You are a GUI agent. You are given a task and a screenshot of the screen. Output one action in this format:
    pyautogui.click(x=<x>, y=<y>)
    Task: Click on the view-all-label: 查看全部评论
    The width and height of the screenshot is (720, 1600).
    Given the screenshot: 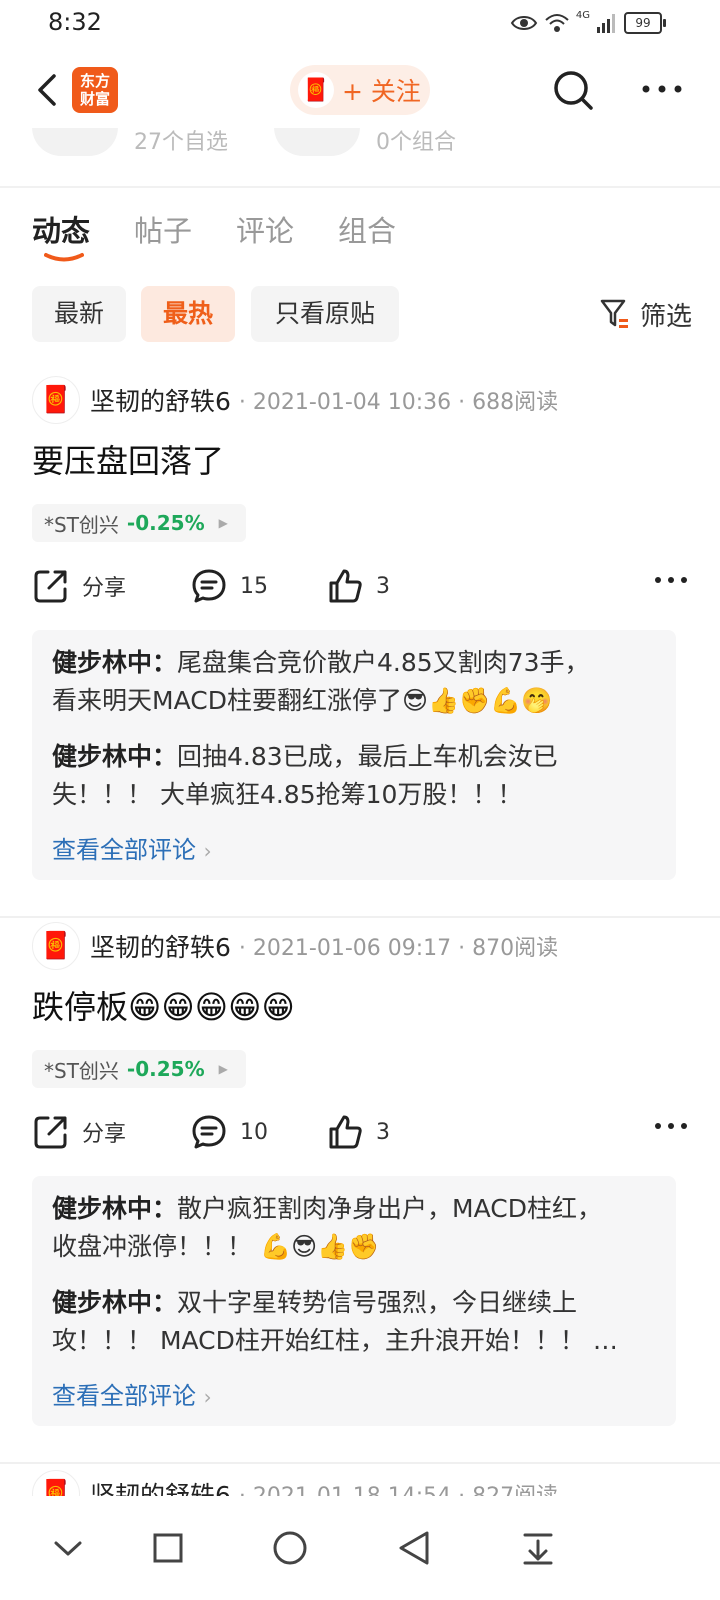 What is the action you would take?
    pyautogui.click(x=124, y=1396)
    